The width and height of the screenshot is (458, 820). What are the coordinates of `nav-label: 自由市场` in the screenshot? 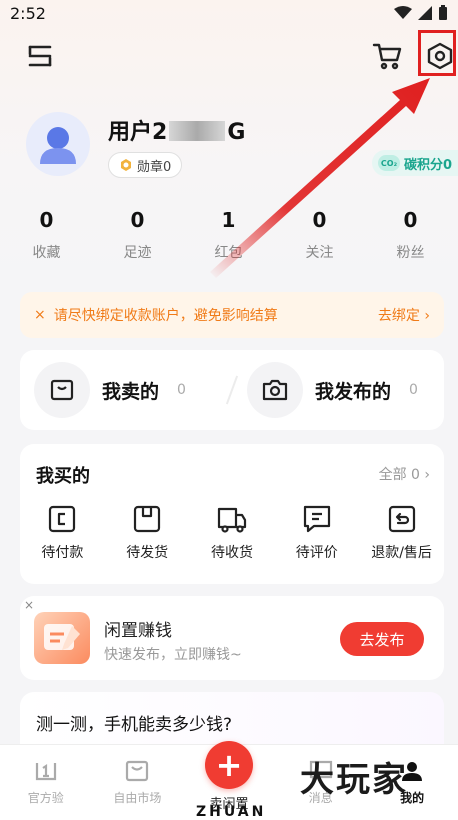 It's located at (137, 798).